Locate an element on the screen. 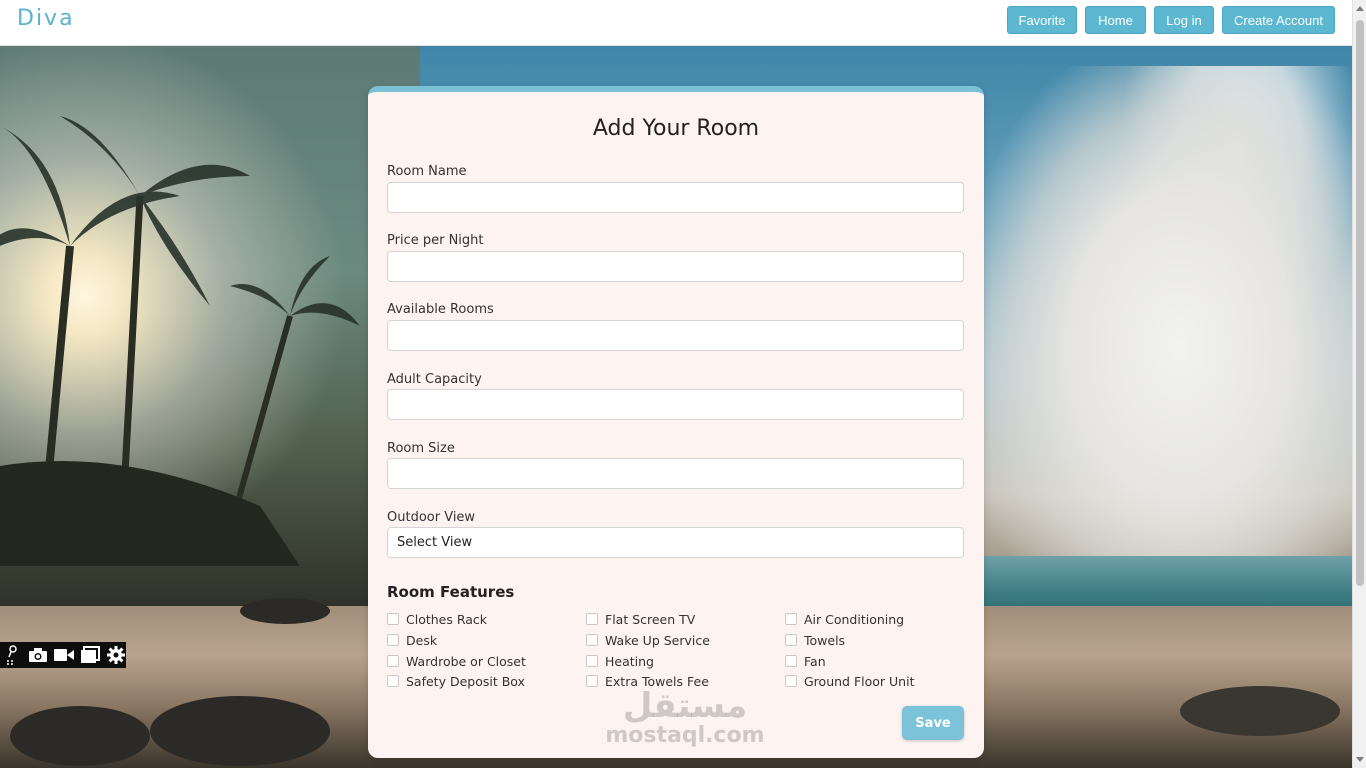 This screenshot has width=1366, height=768. available-rooms-input is located at coordinates (675, 335).